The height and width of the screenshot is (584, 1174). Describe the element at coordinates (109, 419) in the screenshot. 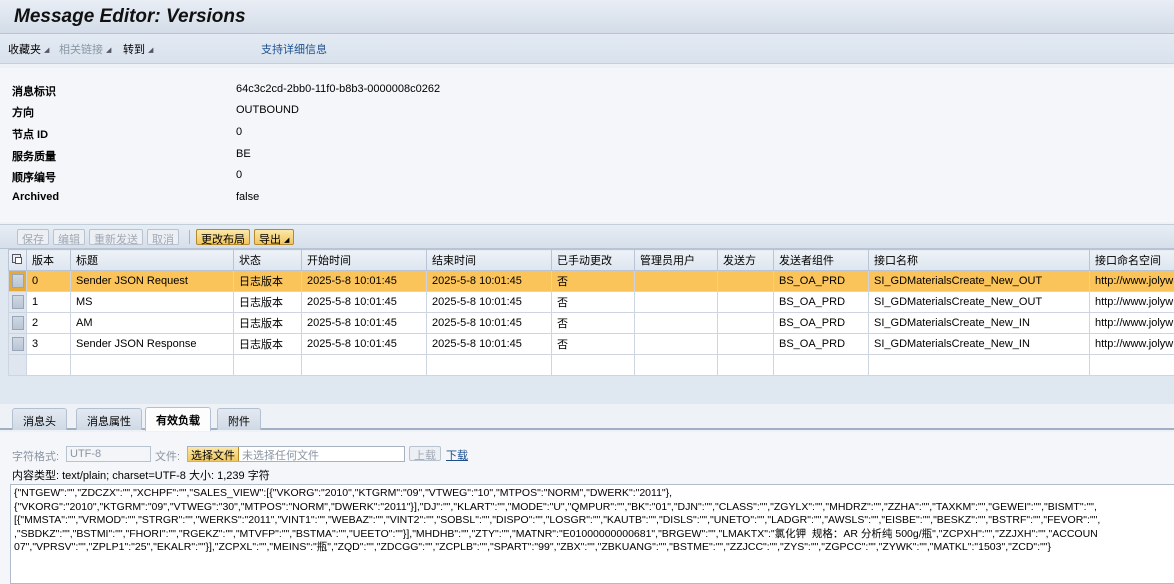

I see `tab-message-properties: 消息属性` at that location.